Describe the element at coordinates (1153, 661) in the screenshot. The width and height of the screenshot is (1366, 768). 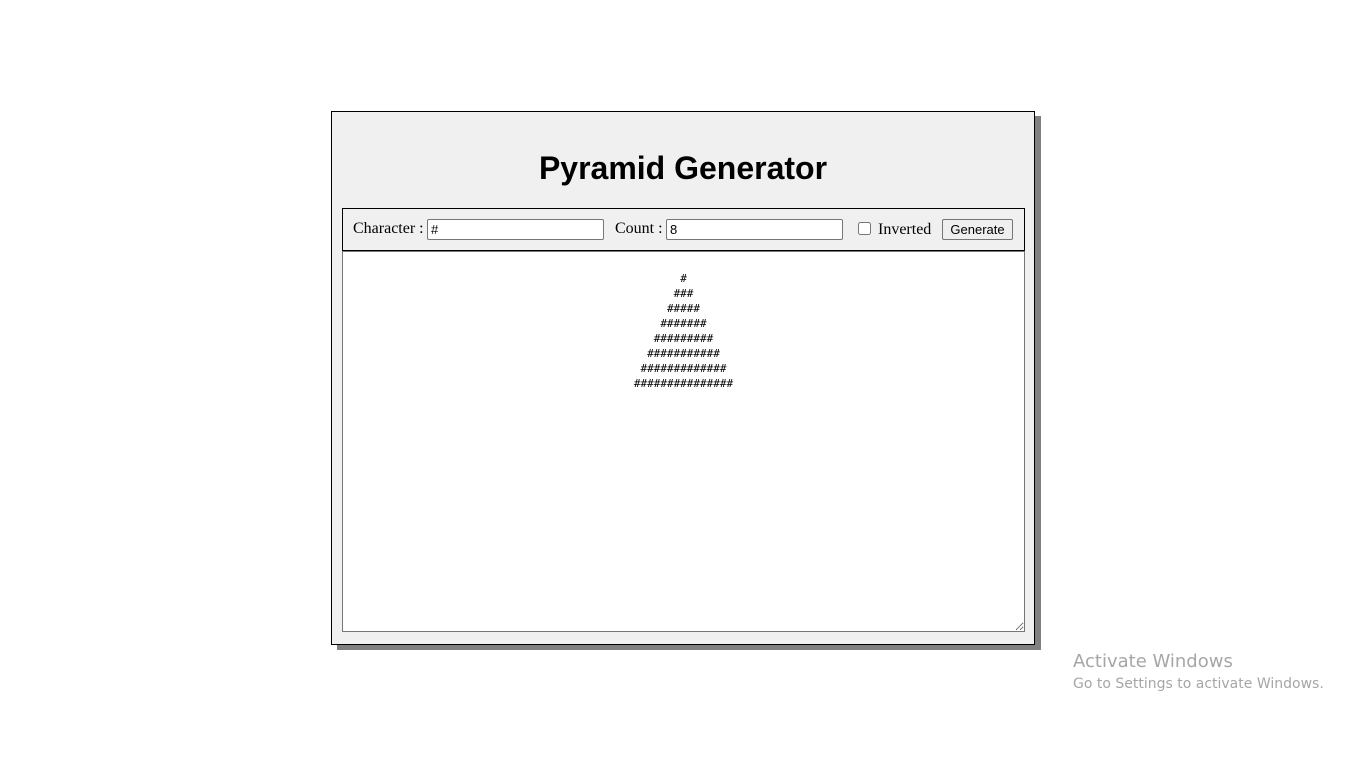
I see `watermark-title: Activate Windows` at that location.